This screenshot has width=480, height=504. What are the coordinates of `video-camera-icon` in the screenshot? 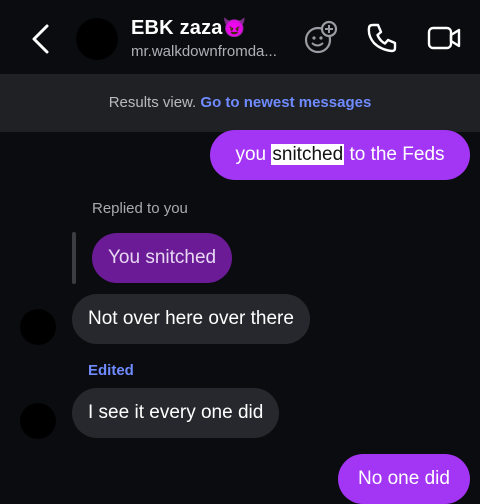 It's located at (444, 38).